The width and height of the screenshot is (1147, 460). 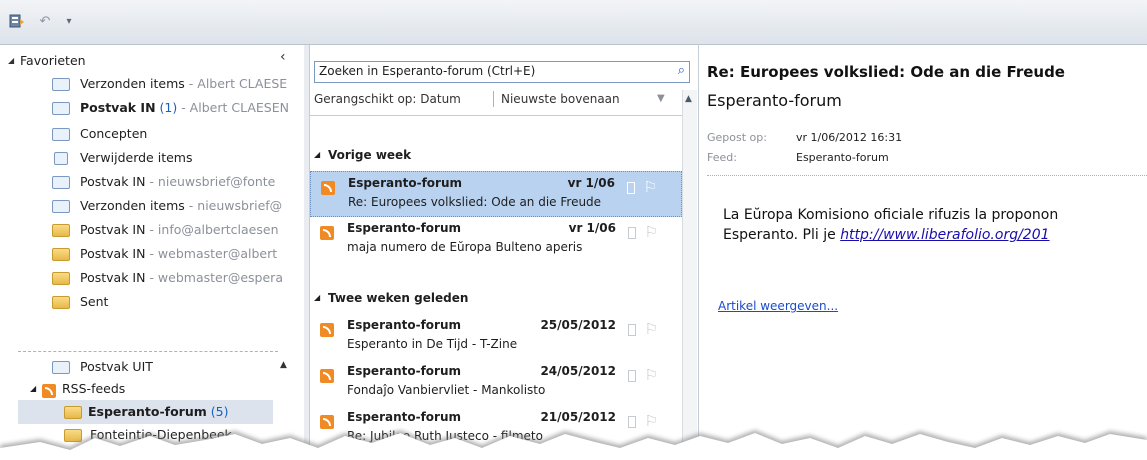 What do you see at coordinates (61, 133) in the screenshot?
I see `drafts-icon` at bounding box center [61, 133].